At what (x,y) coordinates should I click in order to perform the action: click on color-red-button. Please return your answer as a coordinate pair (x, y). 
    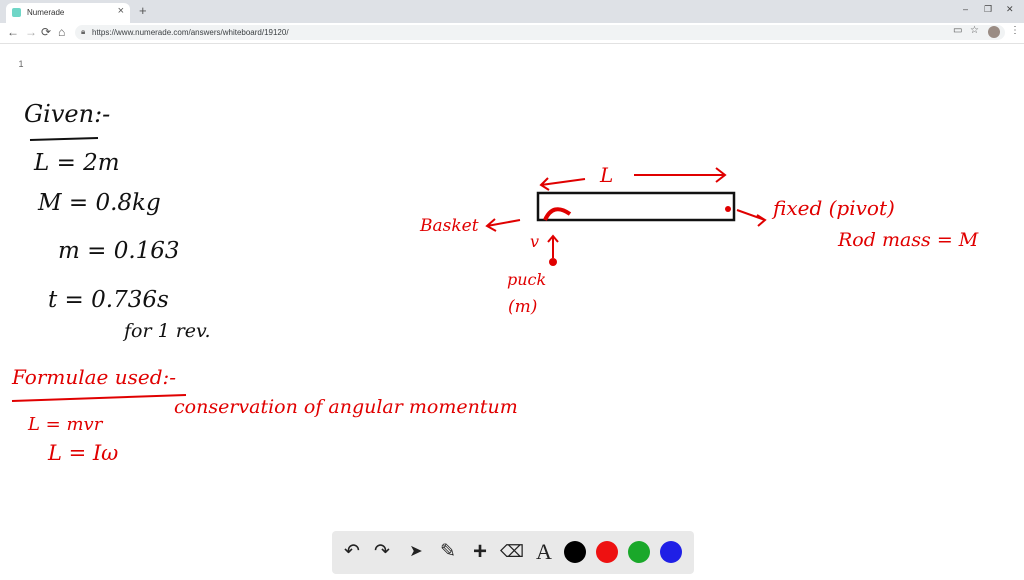
    Looking at the image, I should click on (607, 552).